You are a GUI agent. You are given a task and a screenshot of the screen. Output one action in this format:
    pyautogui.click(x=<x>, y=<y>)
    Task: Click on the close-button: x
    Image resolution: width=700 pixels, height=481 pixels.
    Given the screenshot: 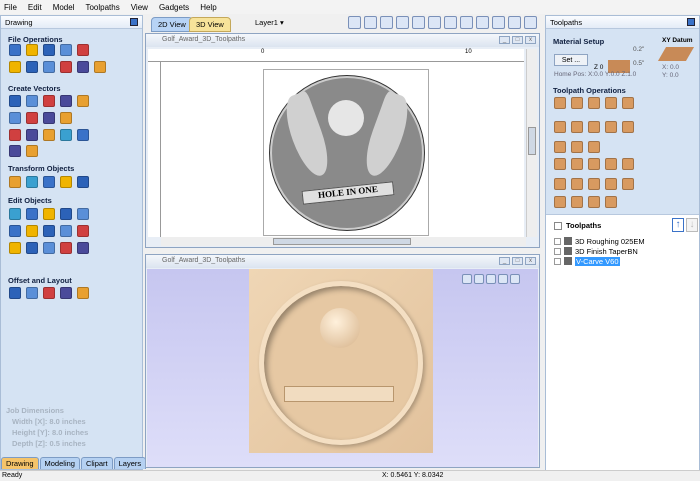 What is the action you would take?
    pyautogui.click(x=530, y=261)
    